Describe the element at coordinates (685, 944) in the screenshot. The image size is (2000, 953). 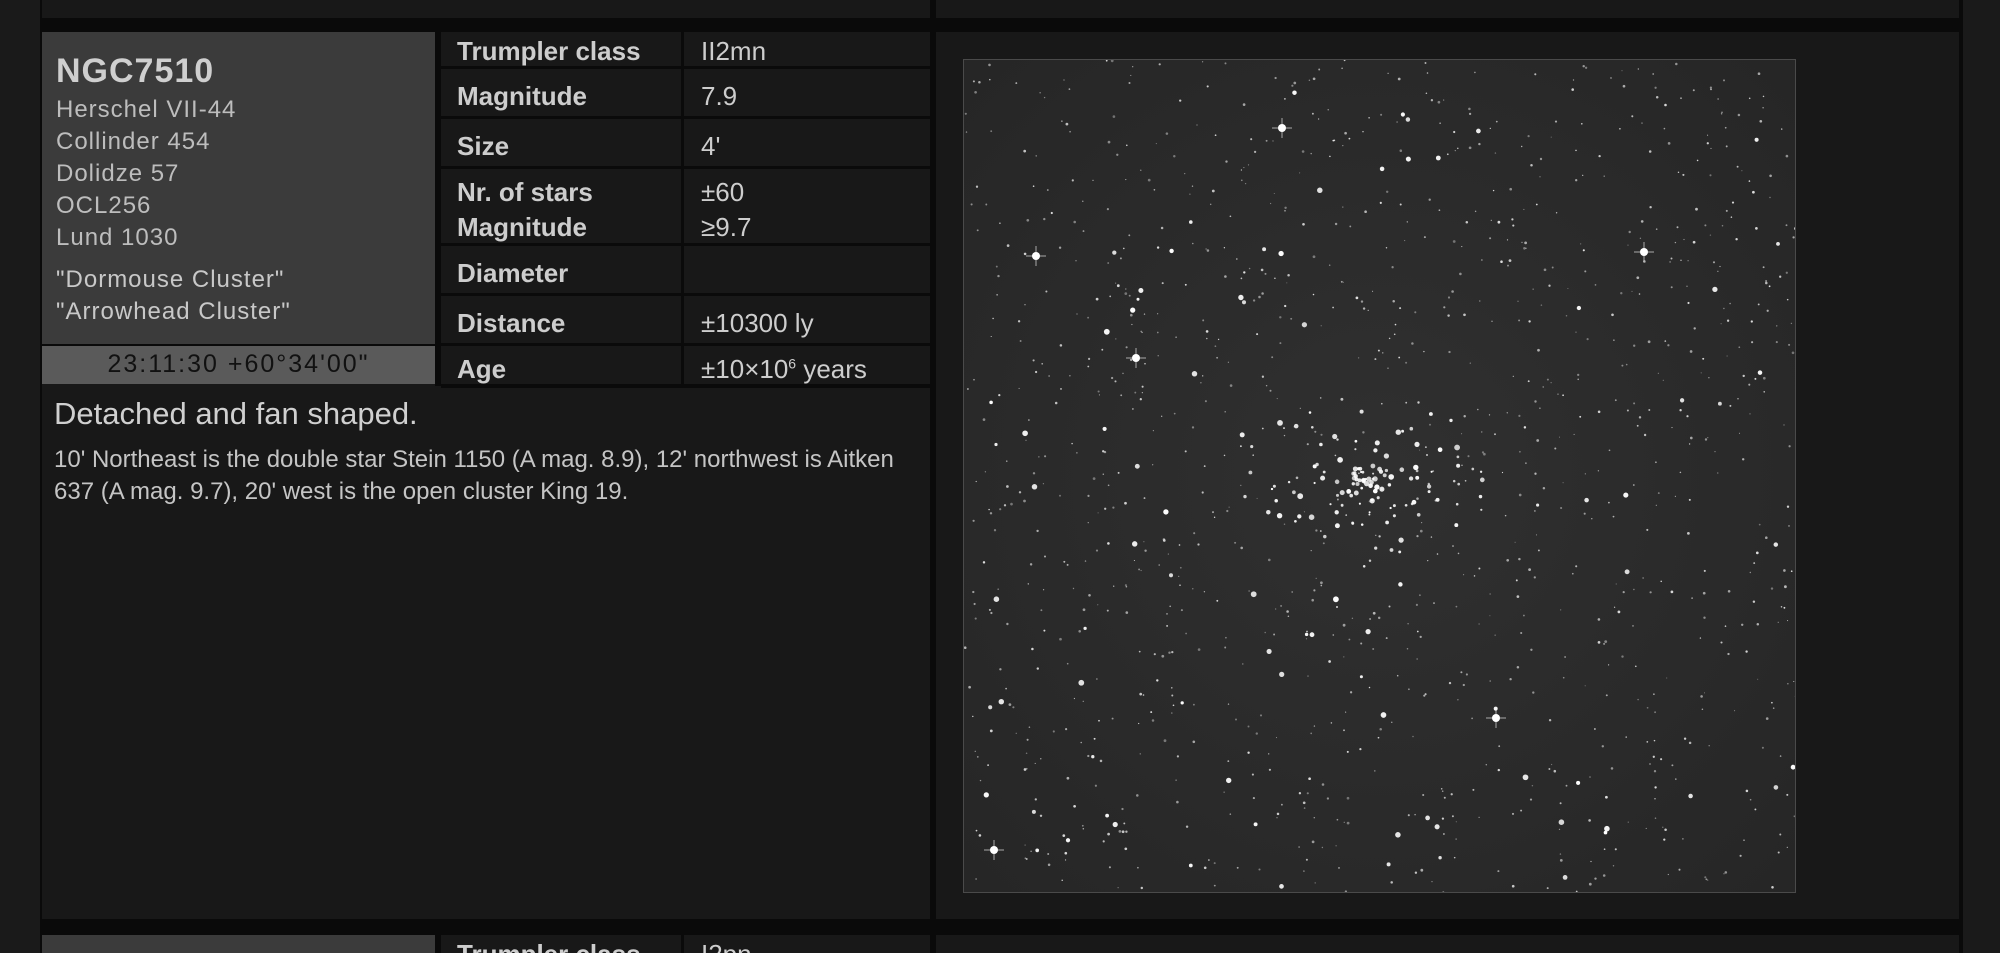
I see `next-entry-table: Trumpler class I2pn` at that location.